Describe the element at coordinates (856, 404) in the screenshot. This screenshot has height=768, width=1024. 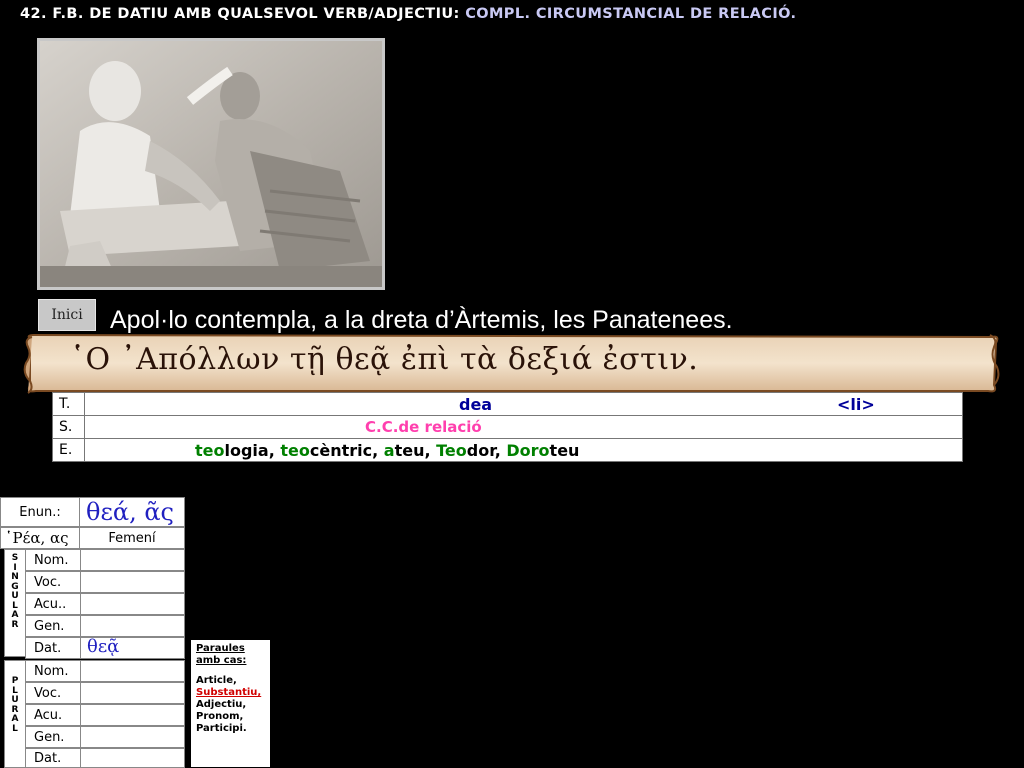
I see `translation-tag: <li>` at that location.